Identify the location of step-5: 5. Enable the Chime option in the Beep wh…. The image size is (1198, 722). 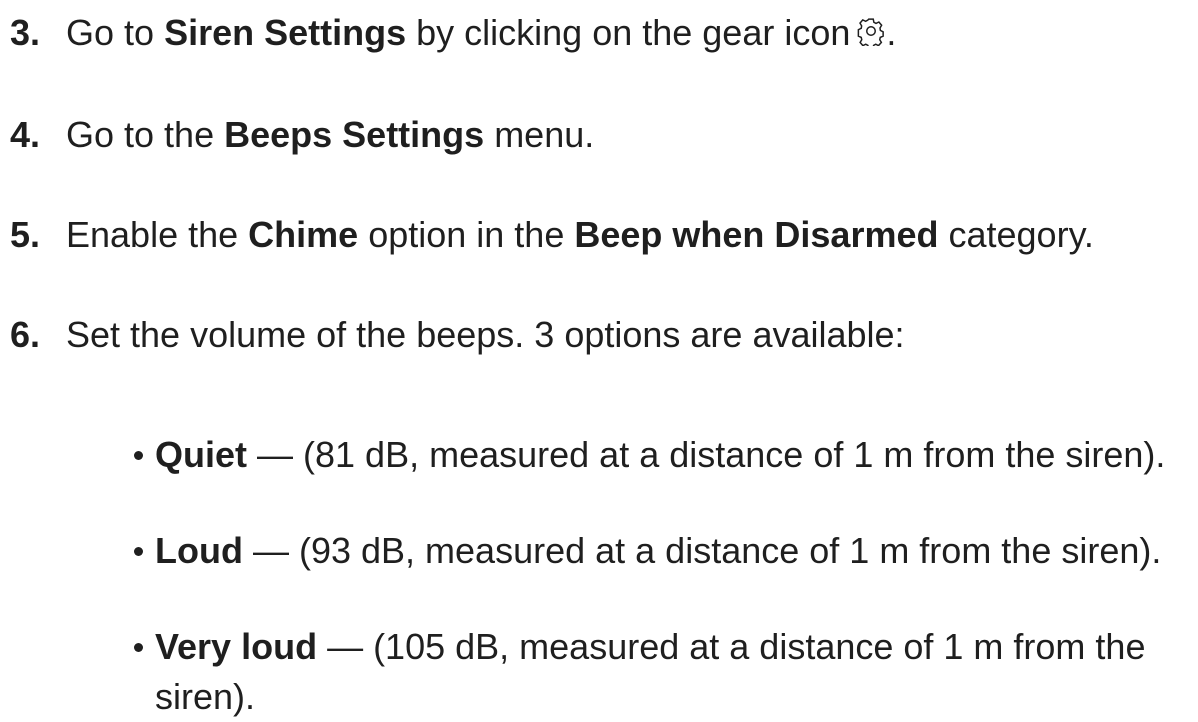
(552, 235).